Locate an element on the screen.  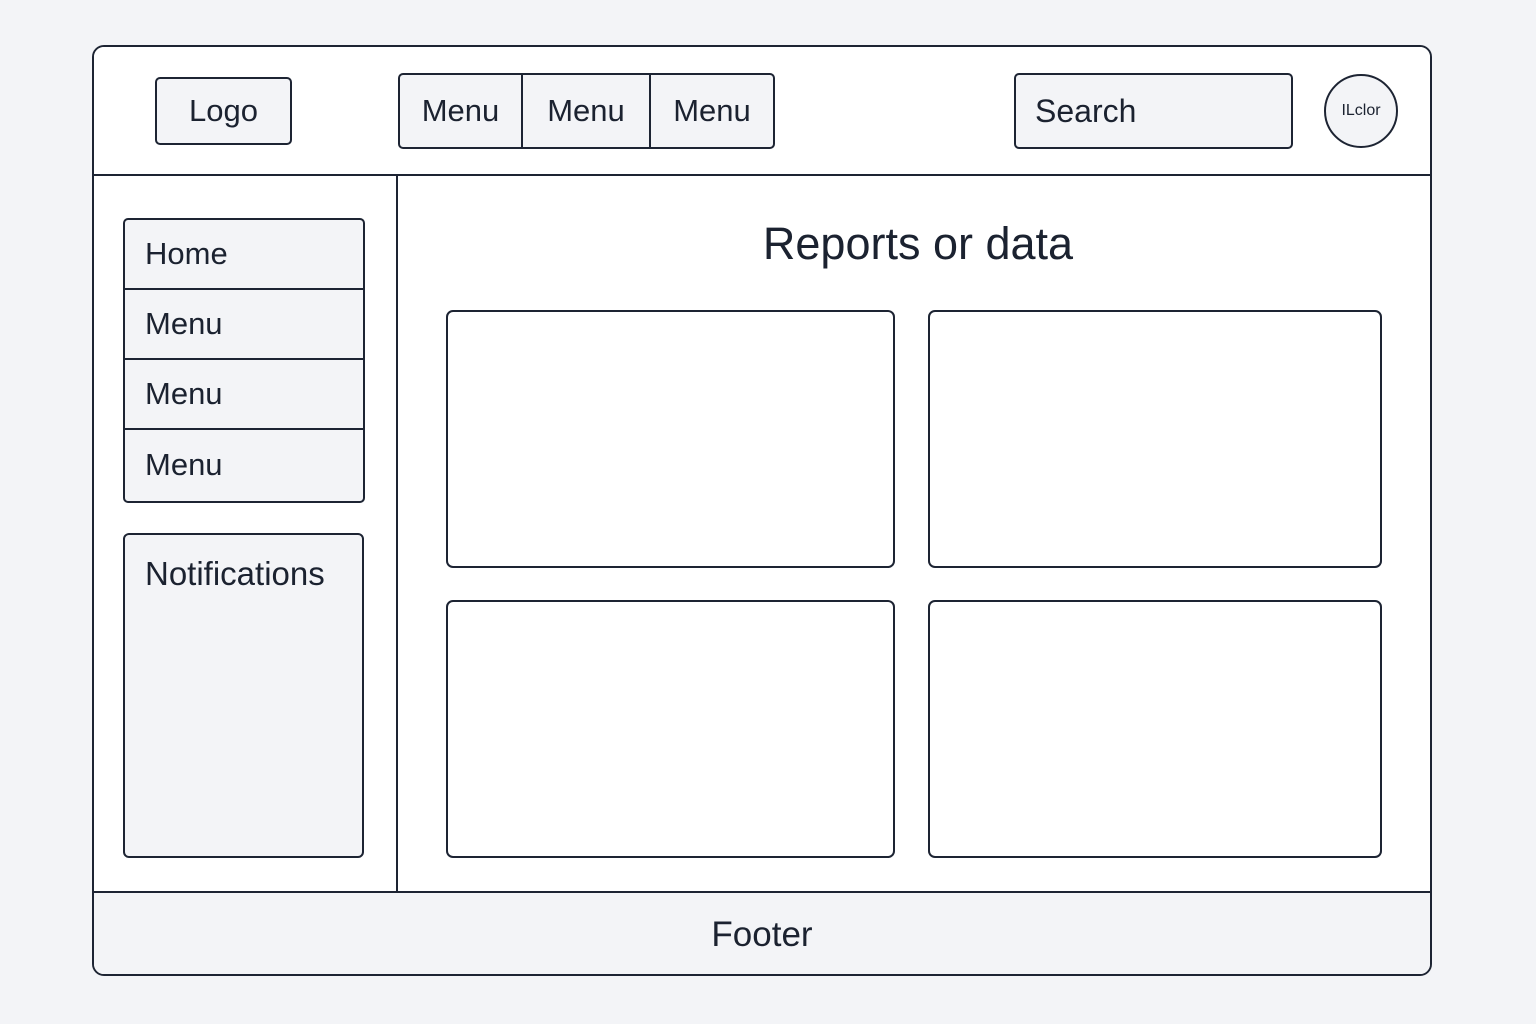
top-nav: Menu Menu Menu is located at coordinates (586, 111).